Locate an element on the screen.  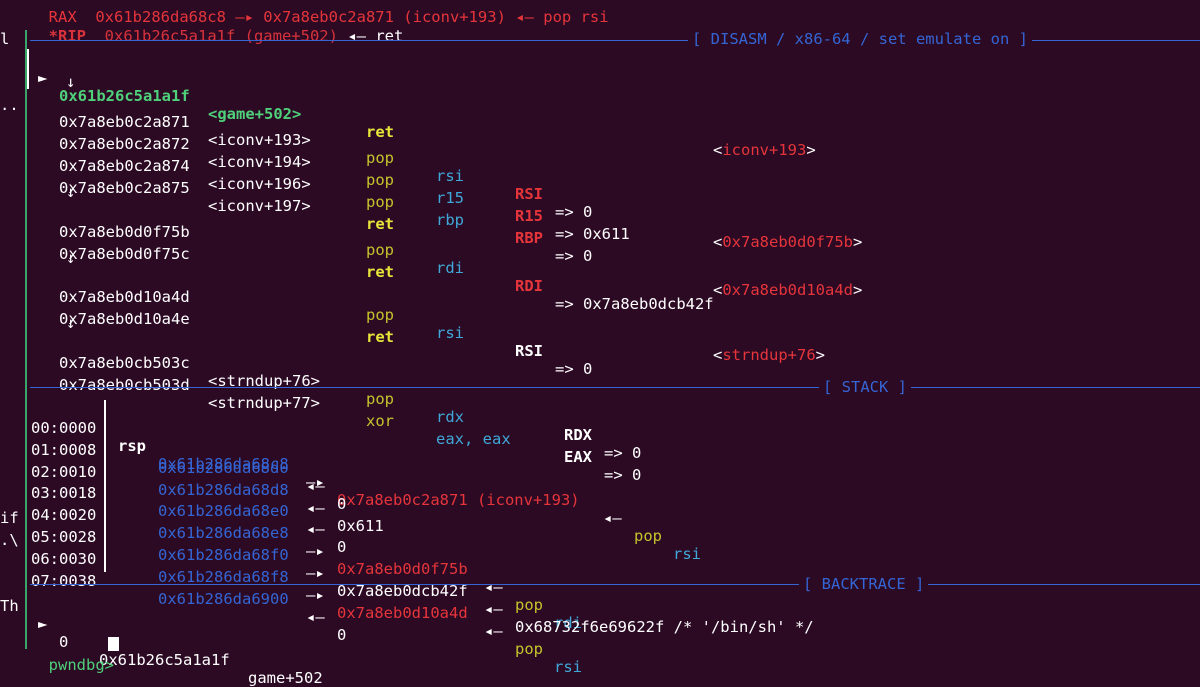
disasm-val: => 0 is located at coordinates (574, 256).